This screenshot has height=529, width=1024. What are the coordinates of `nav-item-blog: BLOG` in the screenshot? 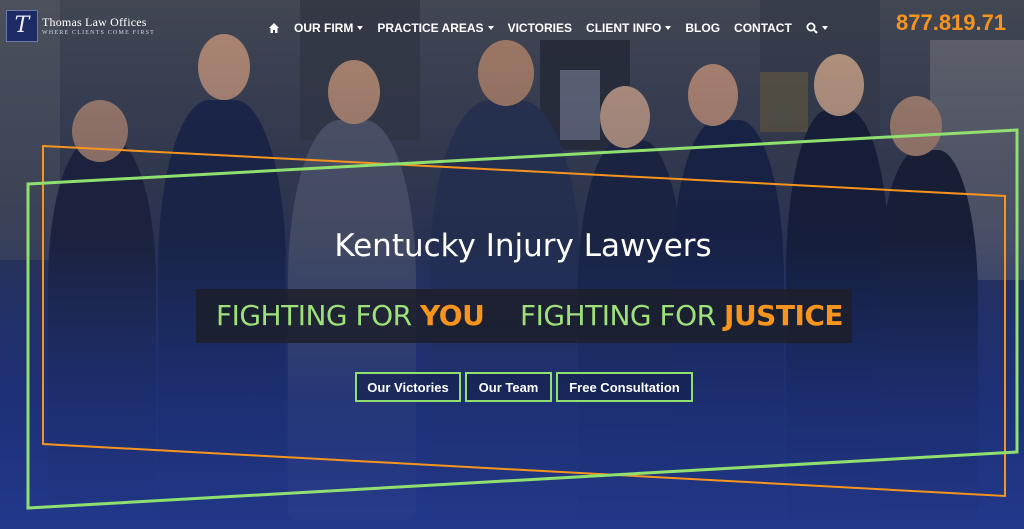 It's located at (702, 28).